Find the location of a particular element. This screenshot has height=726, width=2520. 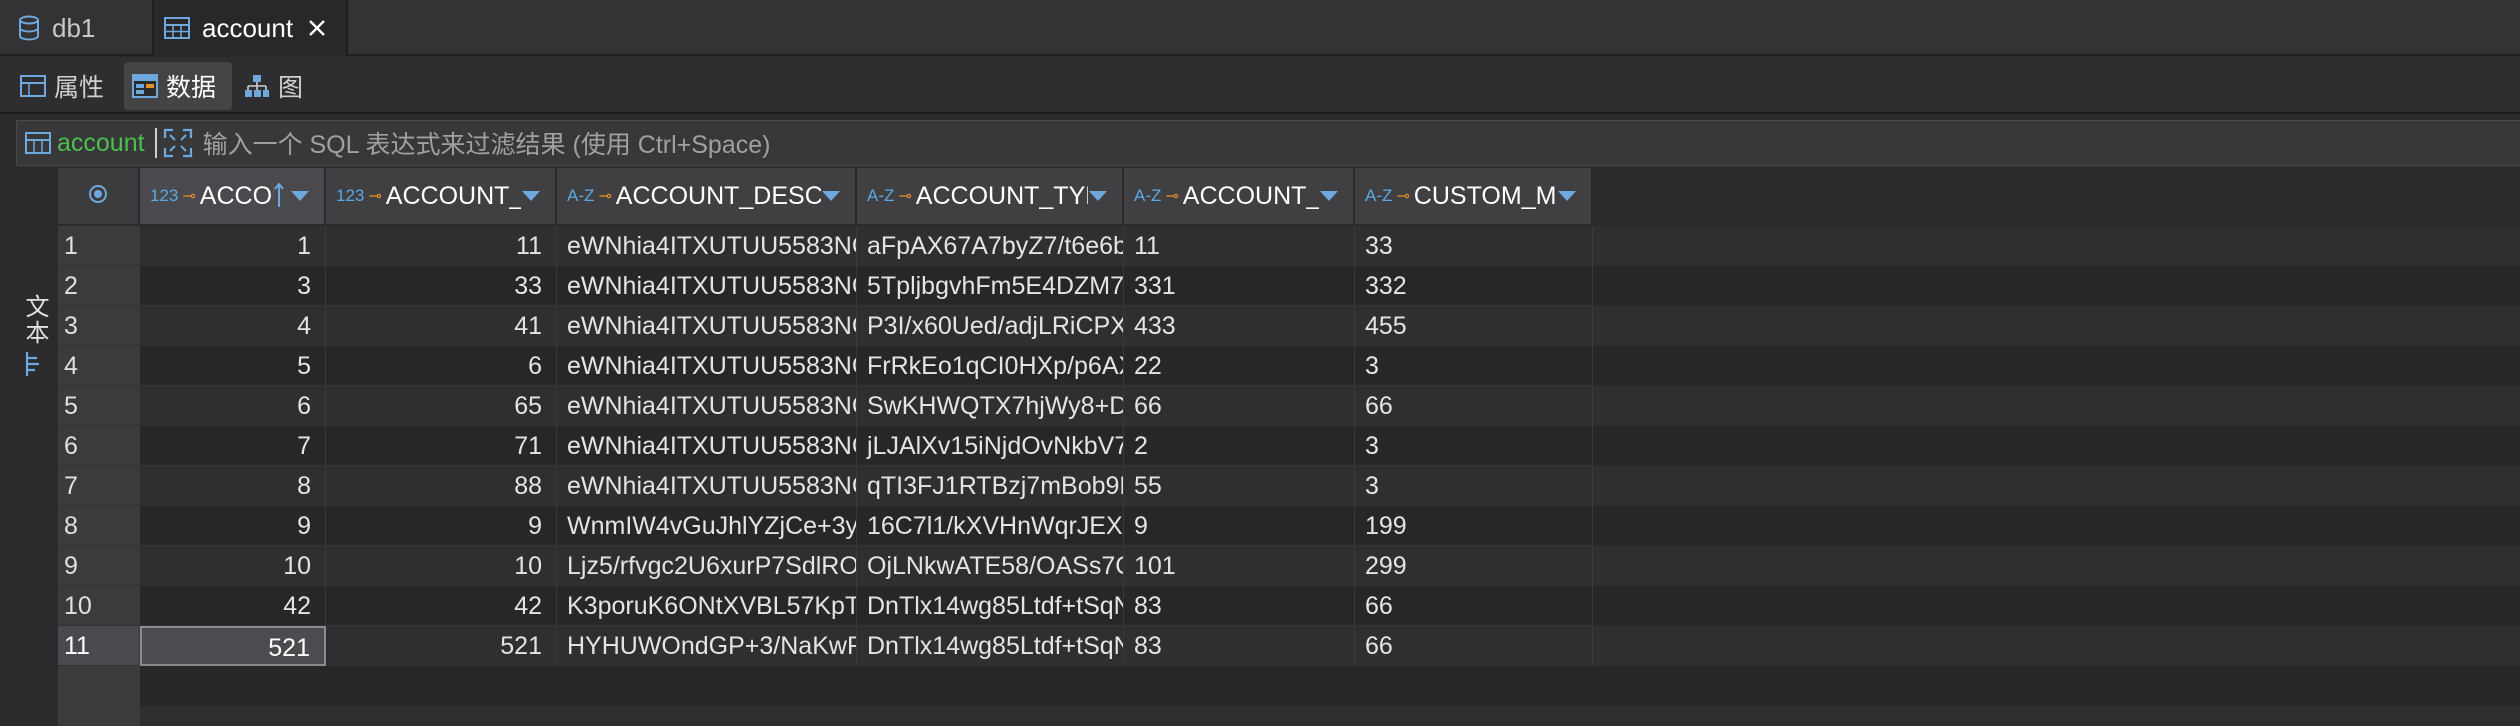

cell-account-parent: 521 is located at coordinates (441, 646).